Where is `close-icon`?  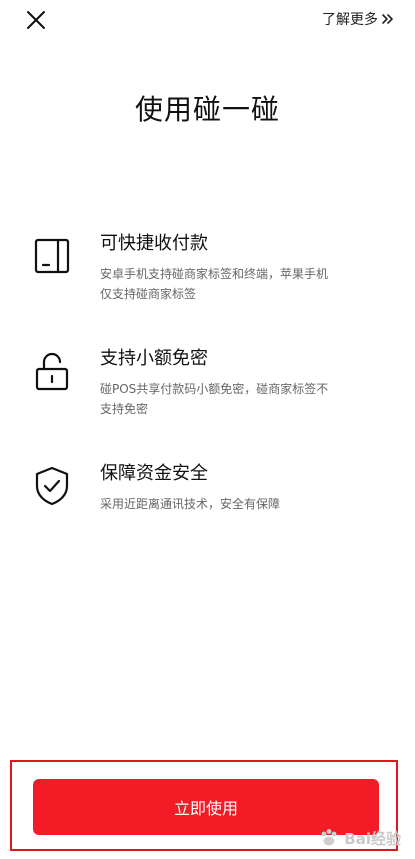
close-icon is located at coordinates (36, 20).